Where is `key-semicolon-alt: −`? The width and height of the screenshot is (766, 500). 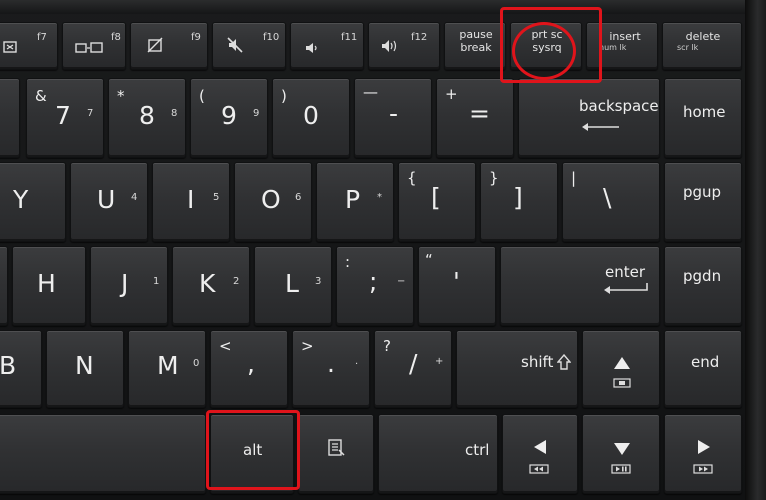 key-semicolon-alt: − is located at coordinates (401, 281).